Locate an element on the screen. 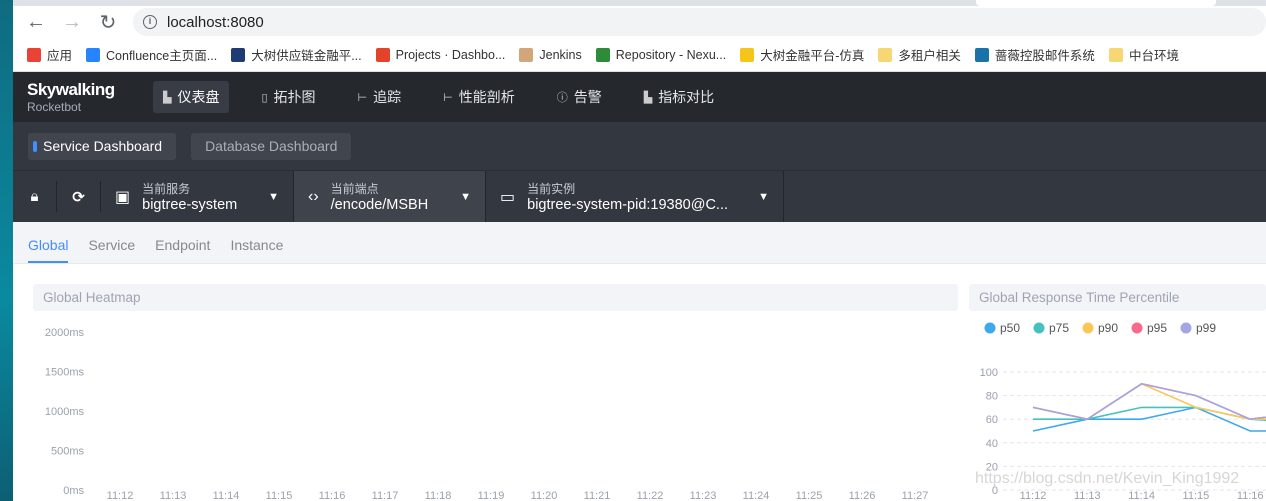  watermark-text: https://blog.csdn.net/Kevin_King1992 is located at coordinates (1107, 478).